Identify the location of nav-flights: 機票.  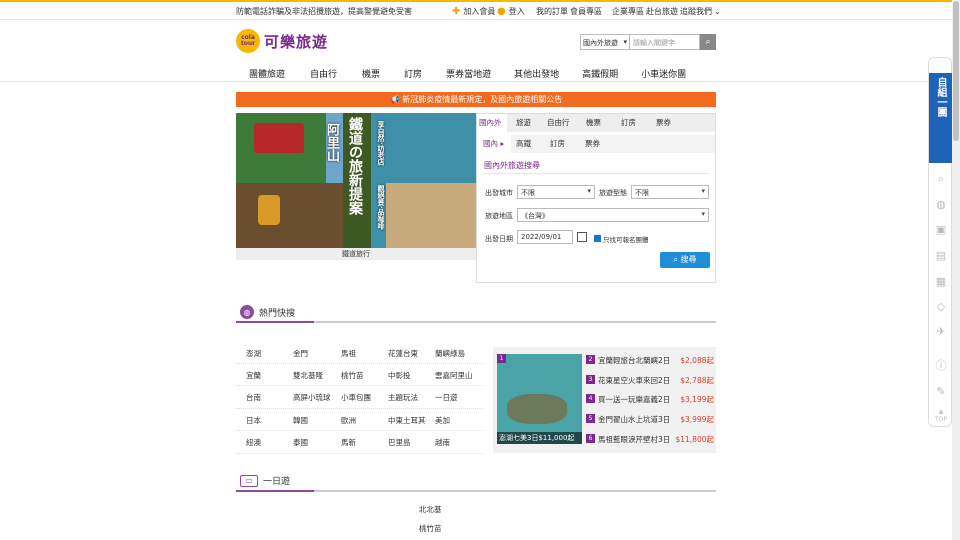
(371, 73).